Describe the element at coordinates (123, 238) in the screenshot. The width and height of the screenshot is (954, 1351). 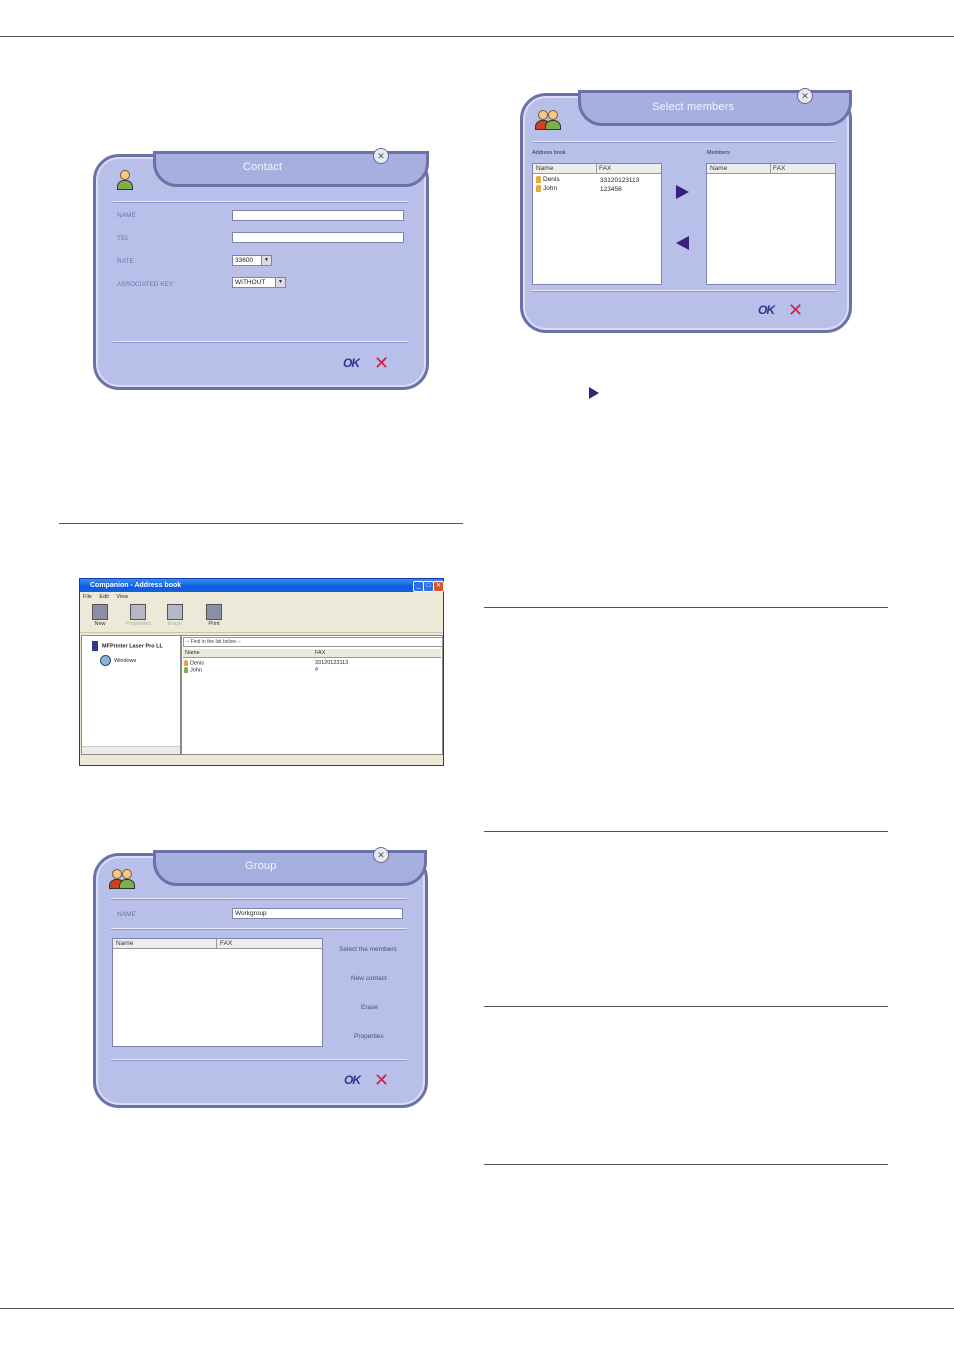
I see `tel-label: TEL` at that location.